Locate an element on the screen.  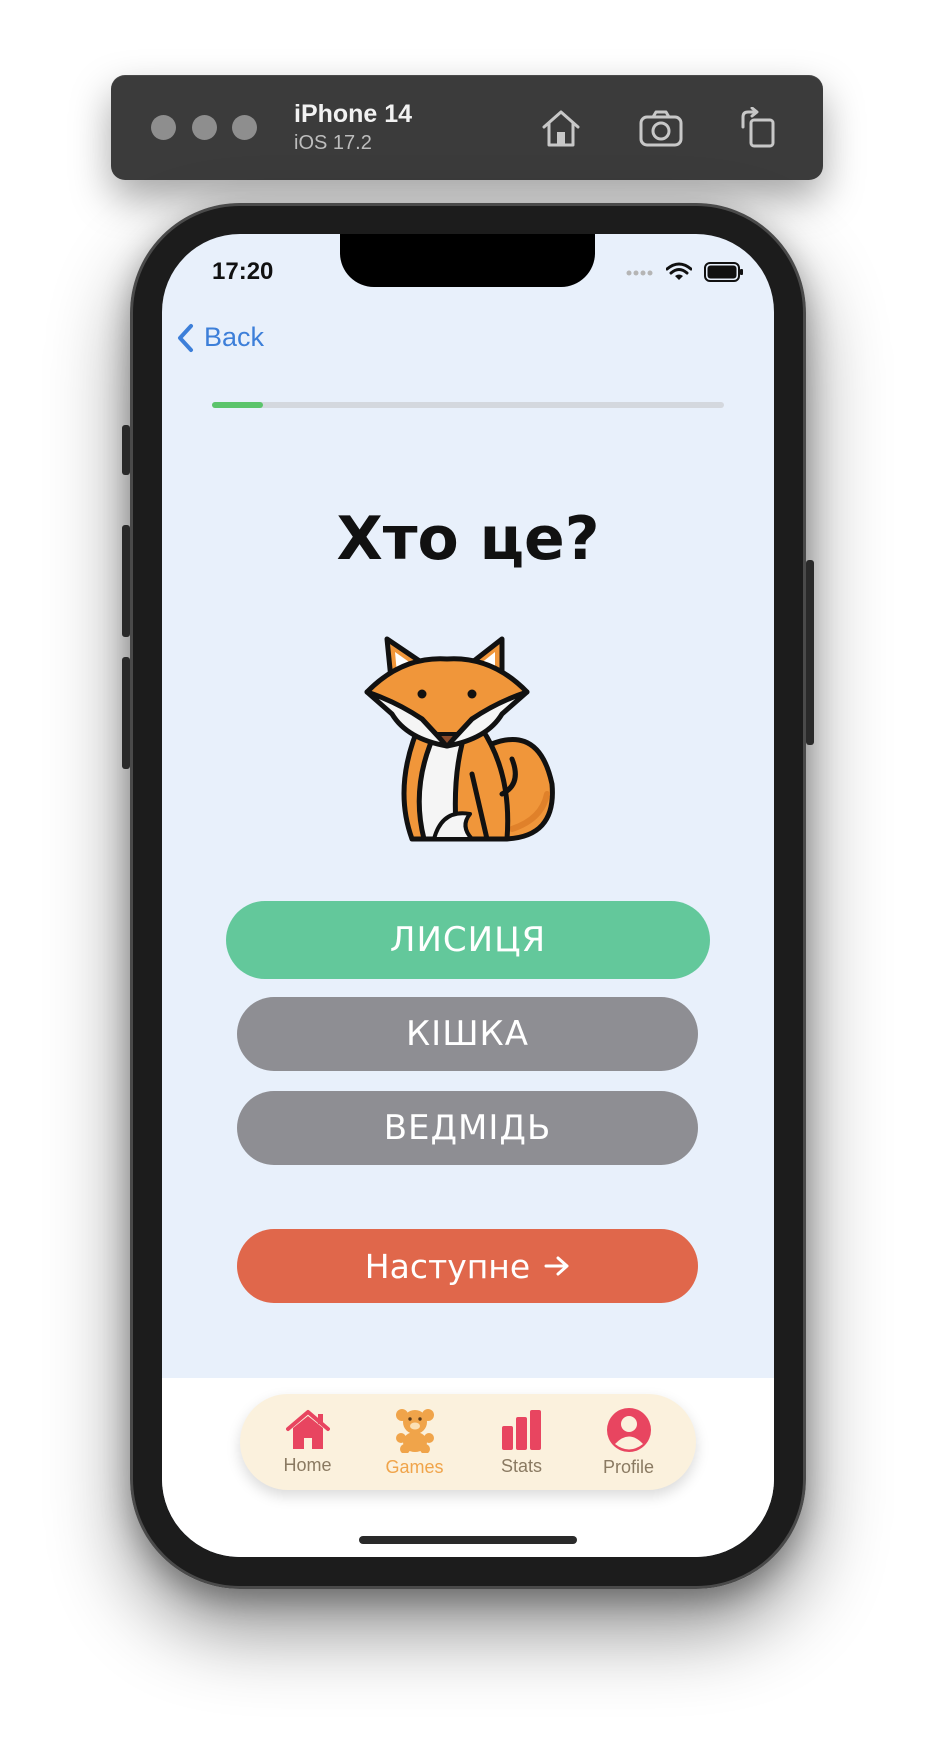
bar-chart-icon is located at coordinates (521, 1429).